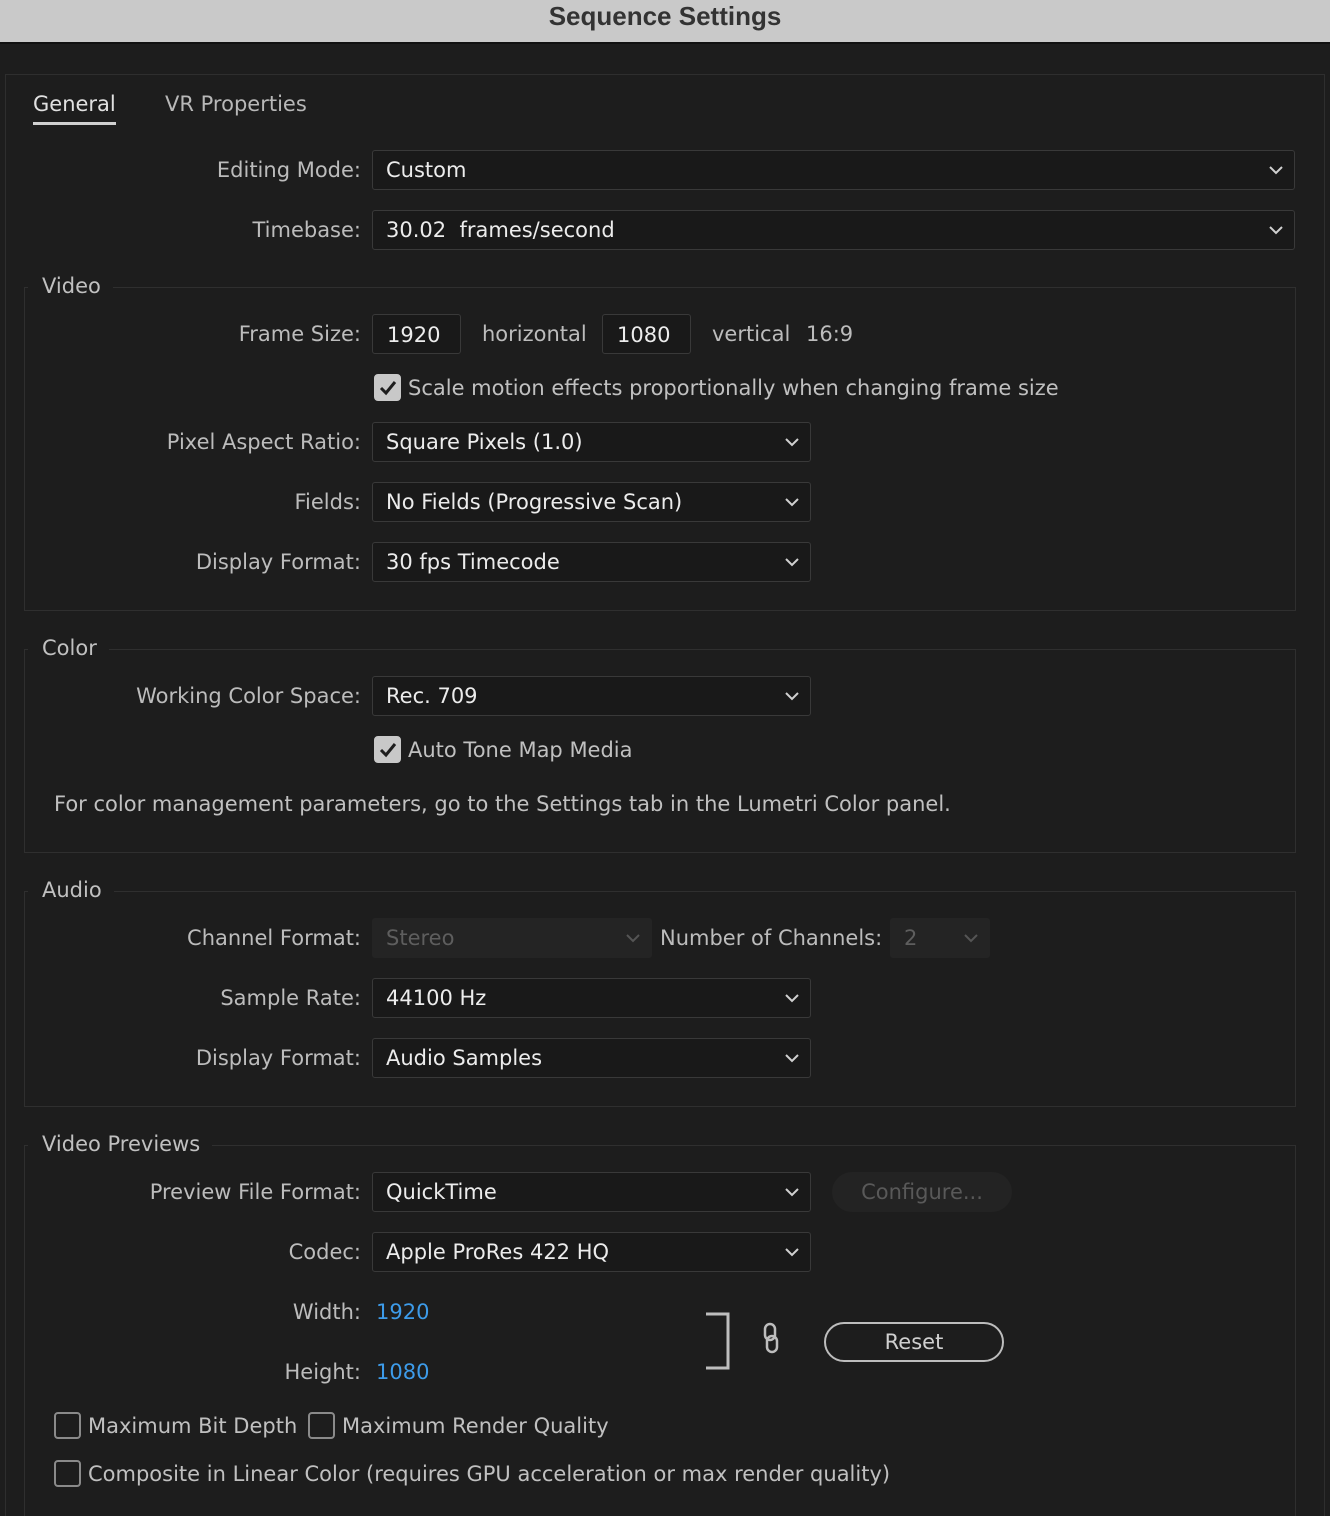 The image size is (1330, 1516). I want to click on frame-width-value: 1920, so click(414, 335).